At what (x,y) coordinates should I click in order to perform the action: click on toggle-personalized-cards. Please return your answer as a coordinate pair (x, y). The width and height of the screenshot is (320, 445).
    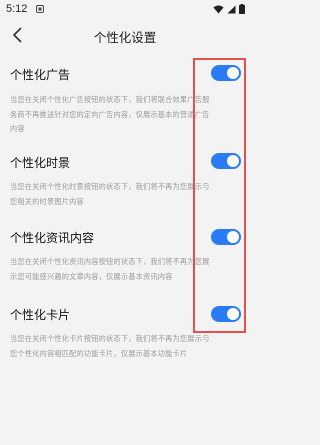
    Looking at the image, I should click on (226, 314).